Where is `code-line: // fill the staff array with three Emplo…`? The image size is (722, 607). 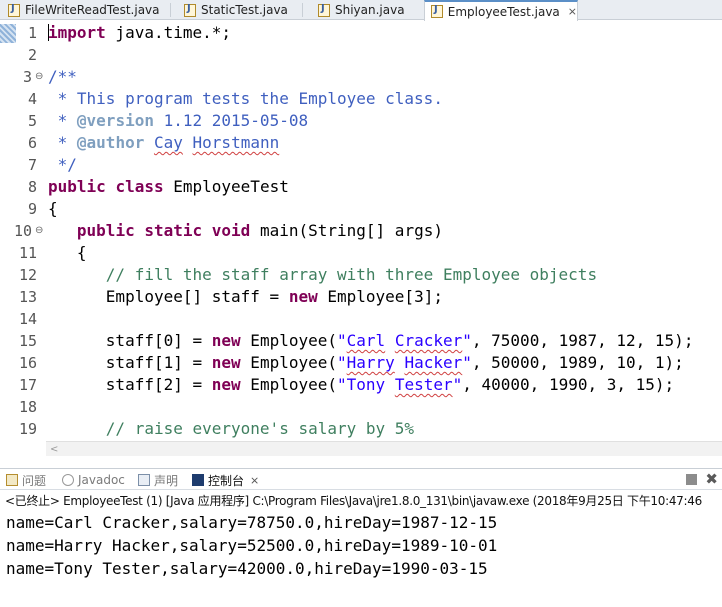
code-line: // fill the staff array with three Emplo… is located at coordinates (323, 274).